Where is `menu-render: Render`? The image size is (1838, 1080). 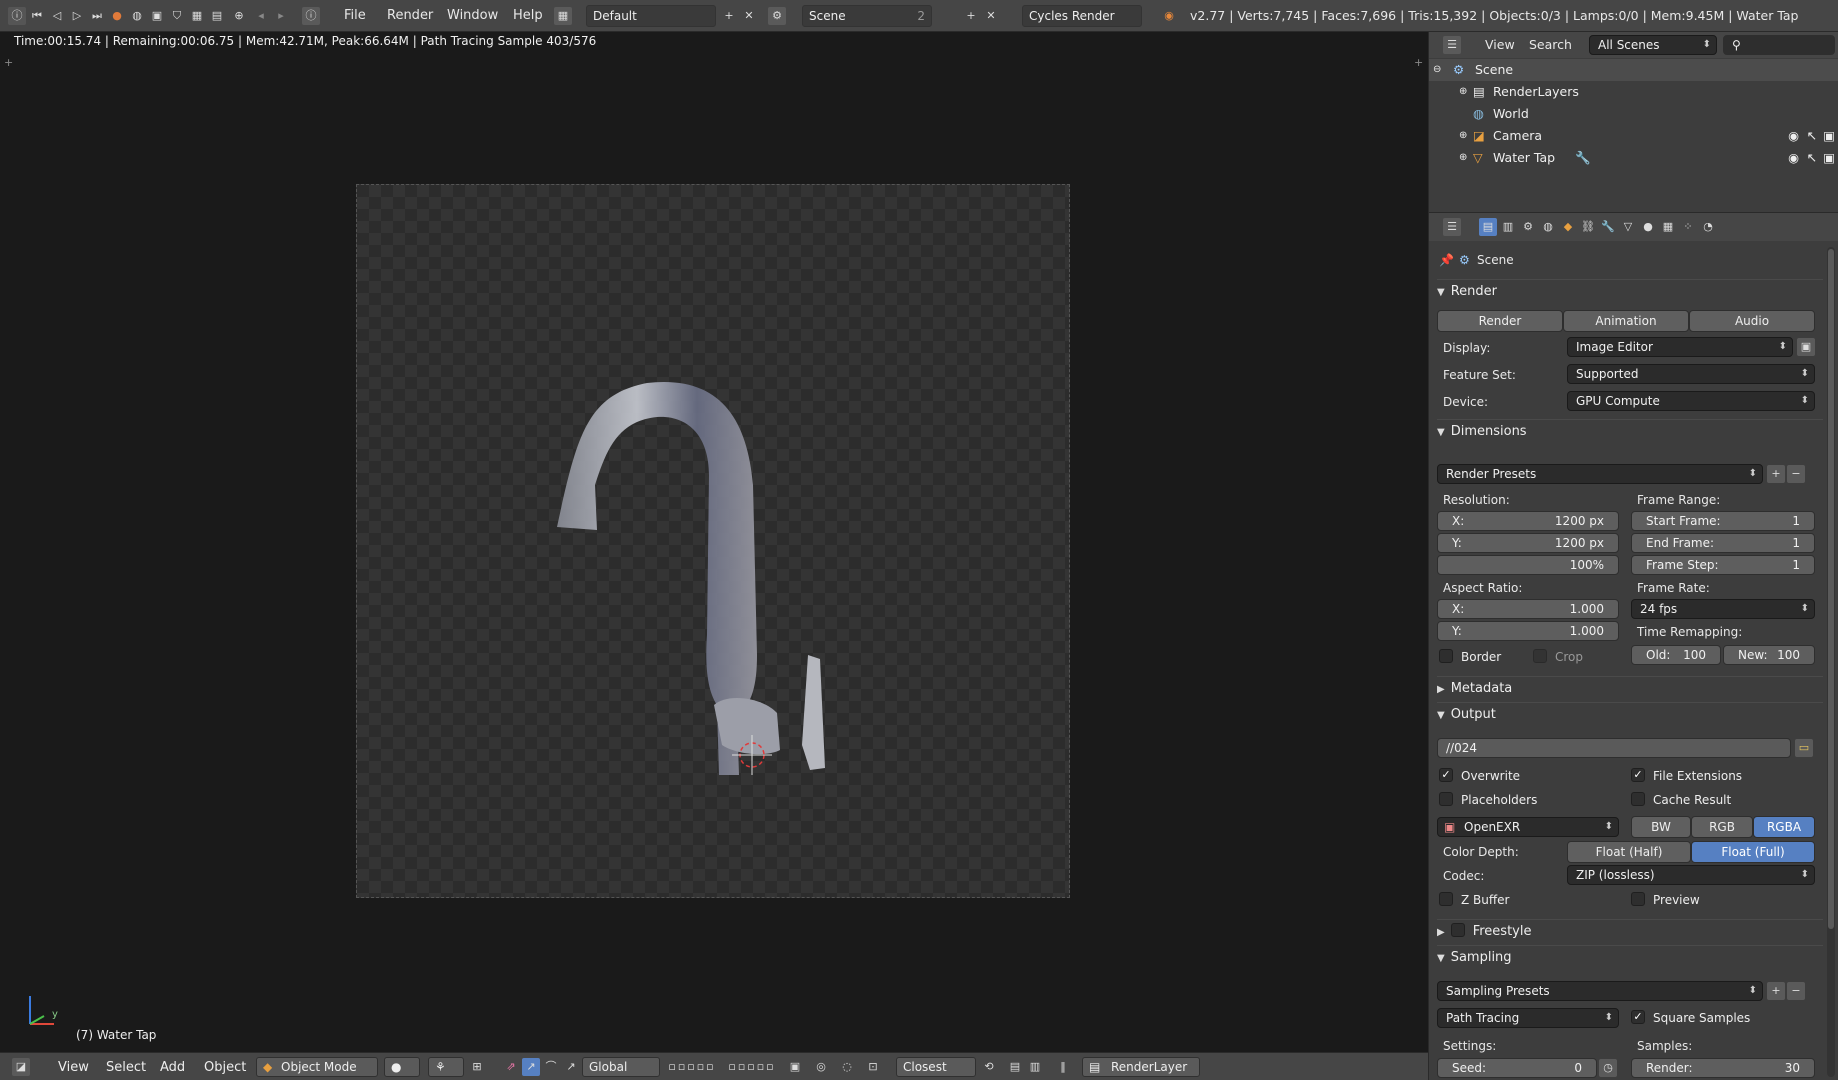
menu-render: Render is located at coordinates (410, 15).